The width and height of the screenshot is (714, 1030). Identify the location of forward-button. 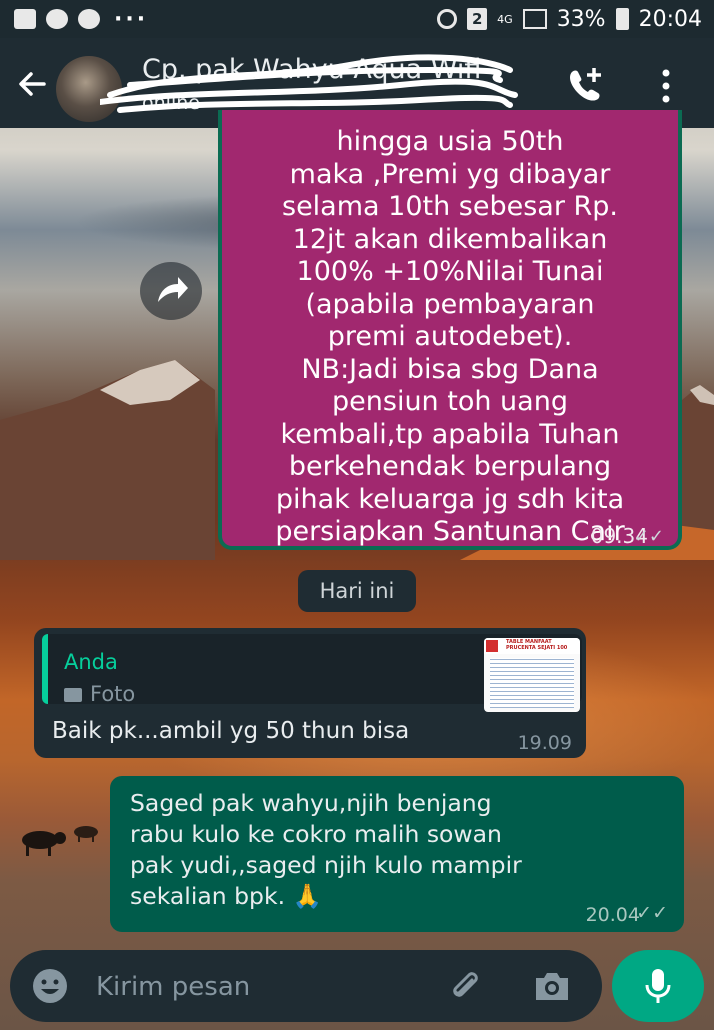
(171, 291).